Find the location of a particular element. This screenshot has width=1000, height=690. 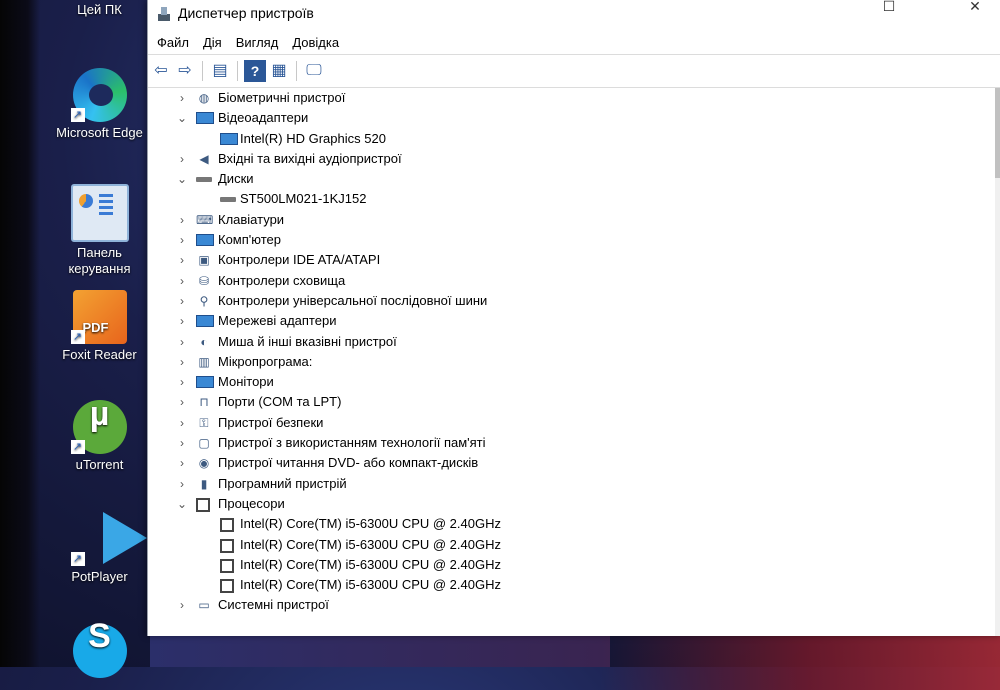

desktop-icon-label: Панель керування is located at coordinates (99, 260).